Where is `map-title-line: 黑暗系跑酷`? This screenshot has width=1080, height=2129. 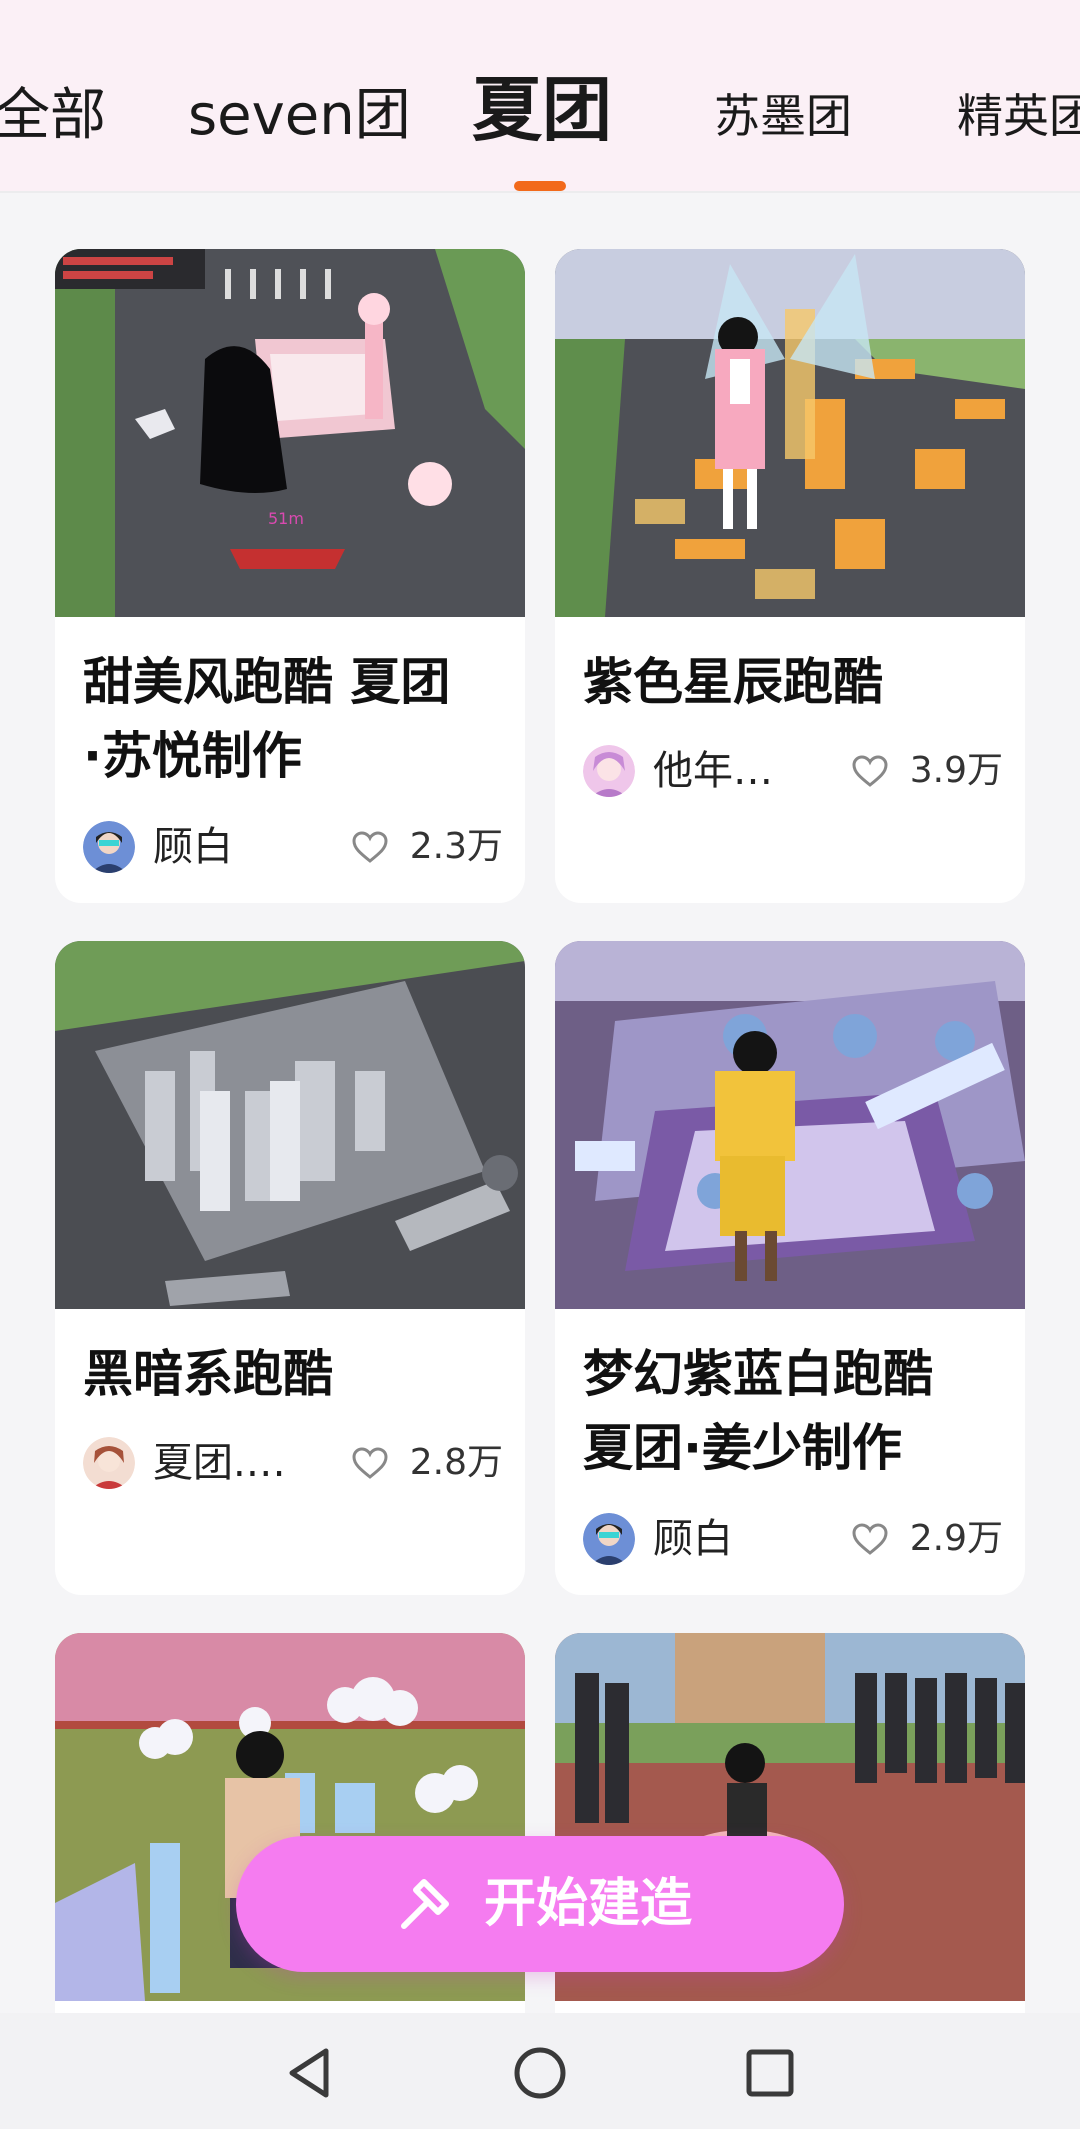
map-title-line: 黑暗系跑酷 is located at coordinates (208, 1374).